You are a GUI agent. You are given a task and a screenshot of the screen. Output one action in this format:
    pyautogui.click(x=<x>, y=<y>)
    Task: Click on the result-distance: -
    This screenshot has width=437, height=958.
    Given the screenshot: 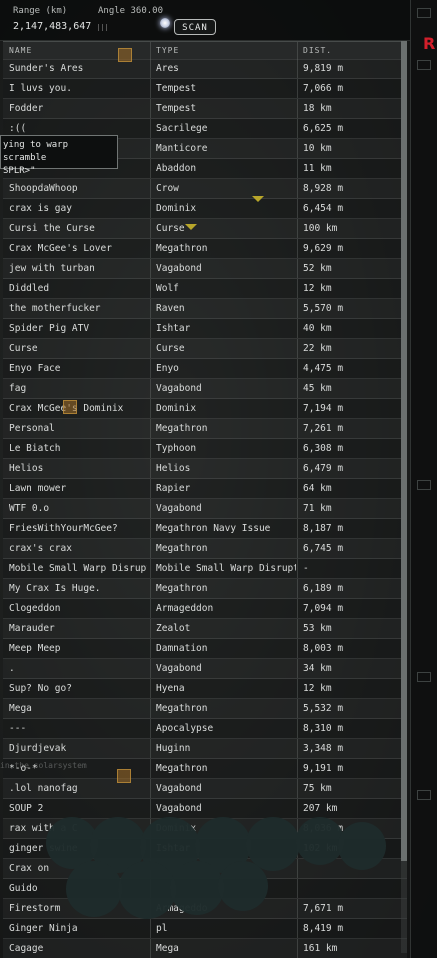 What is the action you would take?
    pyautogui.click(x=306, y=568)
    